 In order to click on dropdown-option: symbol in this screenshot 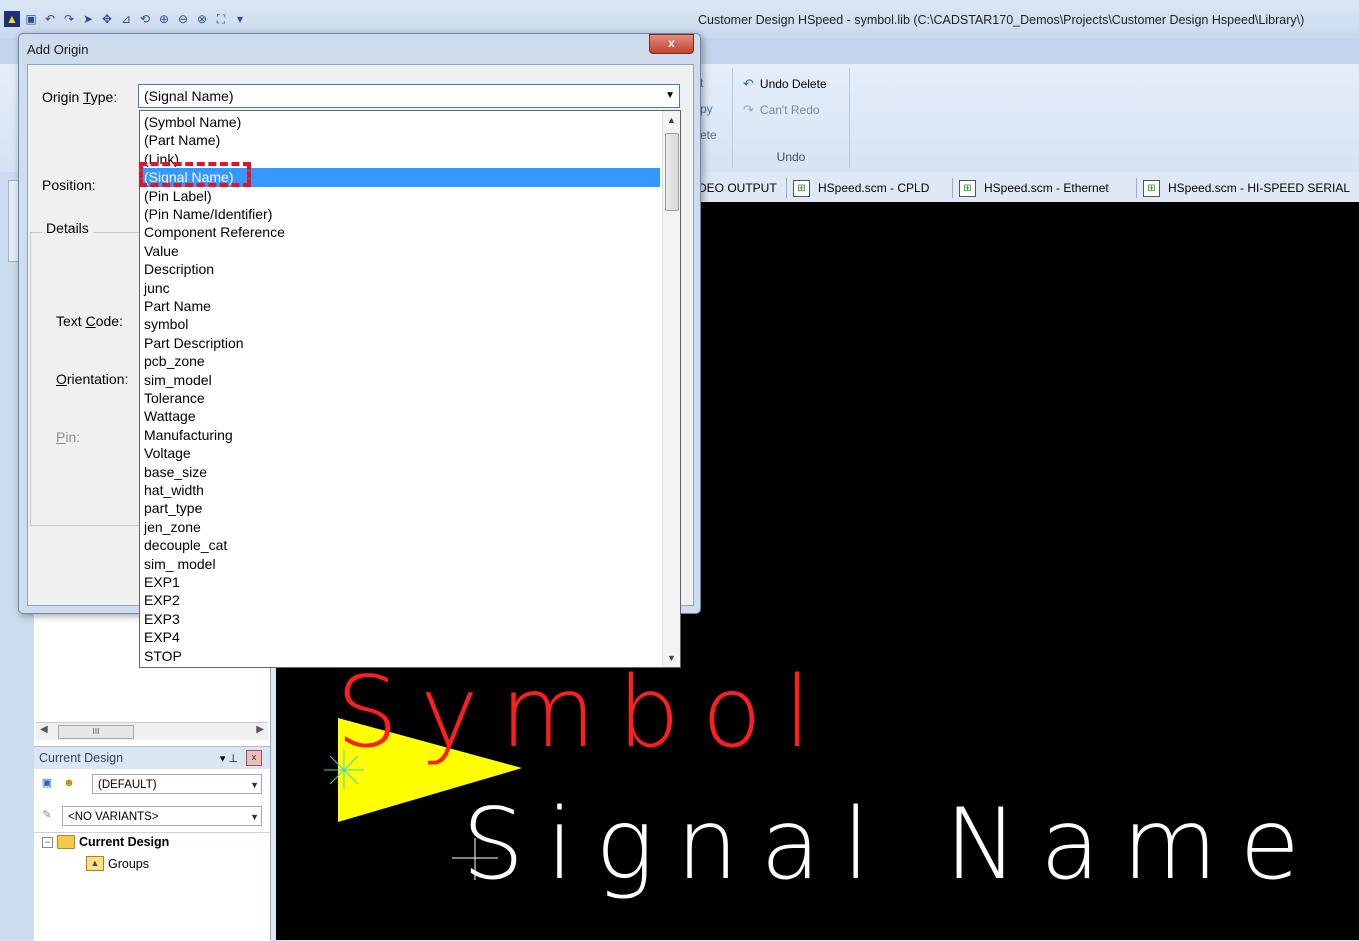, I will do `click(400, 324)`.